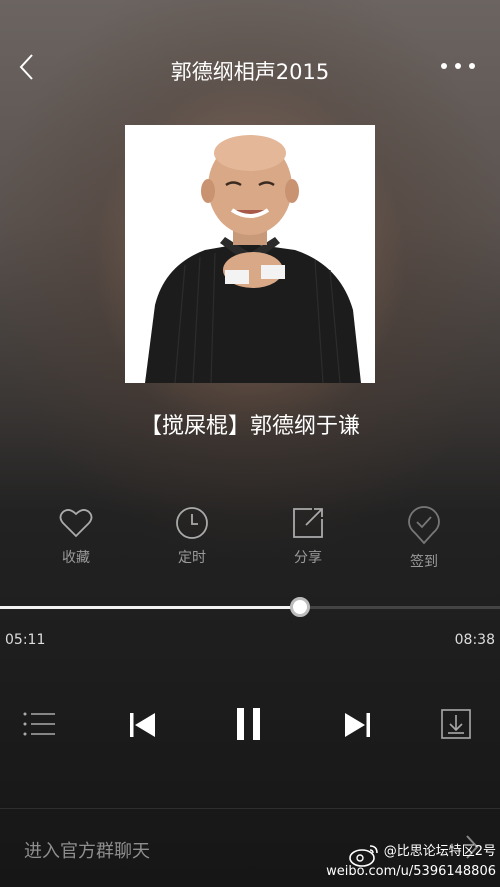 The height and width of the screenshot is (887, 500). What do you see at coordinates (249, 426) in the screenshot?
I see `track-title: 【搅屎棍】郭德纲于谦` at bounding box center [249, 426].